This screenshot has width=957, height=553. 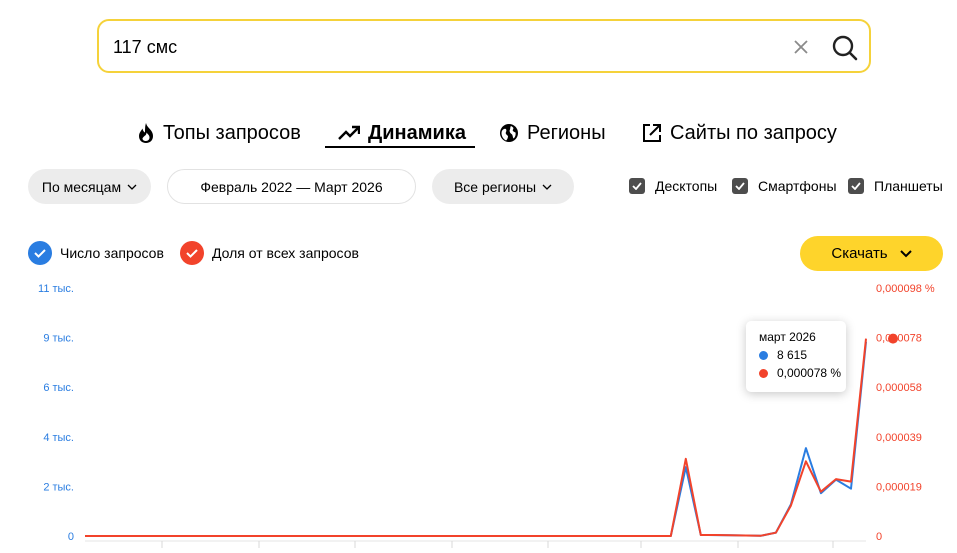 What do you see at coordinates (652, 133) in the screenshot?
I see `external-link-icon` at bounding box center [652, 133].